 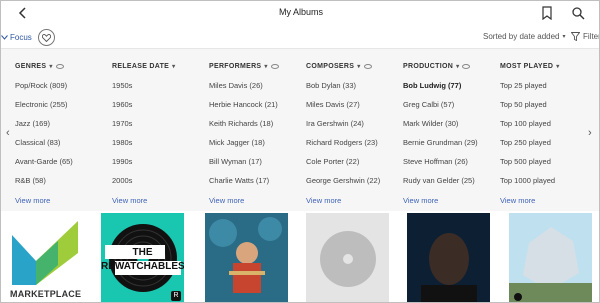 What do you see at coordinates (330, 66) in the screenshot?
I see `filter-column-title: COMPOSERS` at bounding box center [330, 66].